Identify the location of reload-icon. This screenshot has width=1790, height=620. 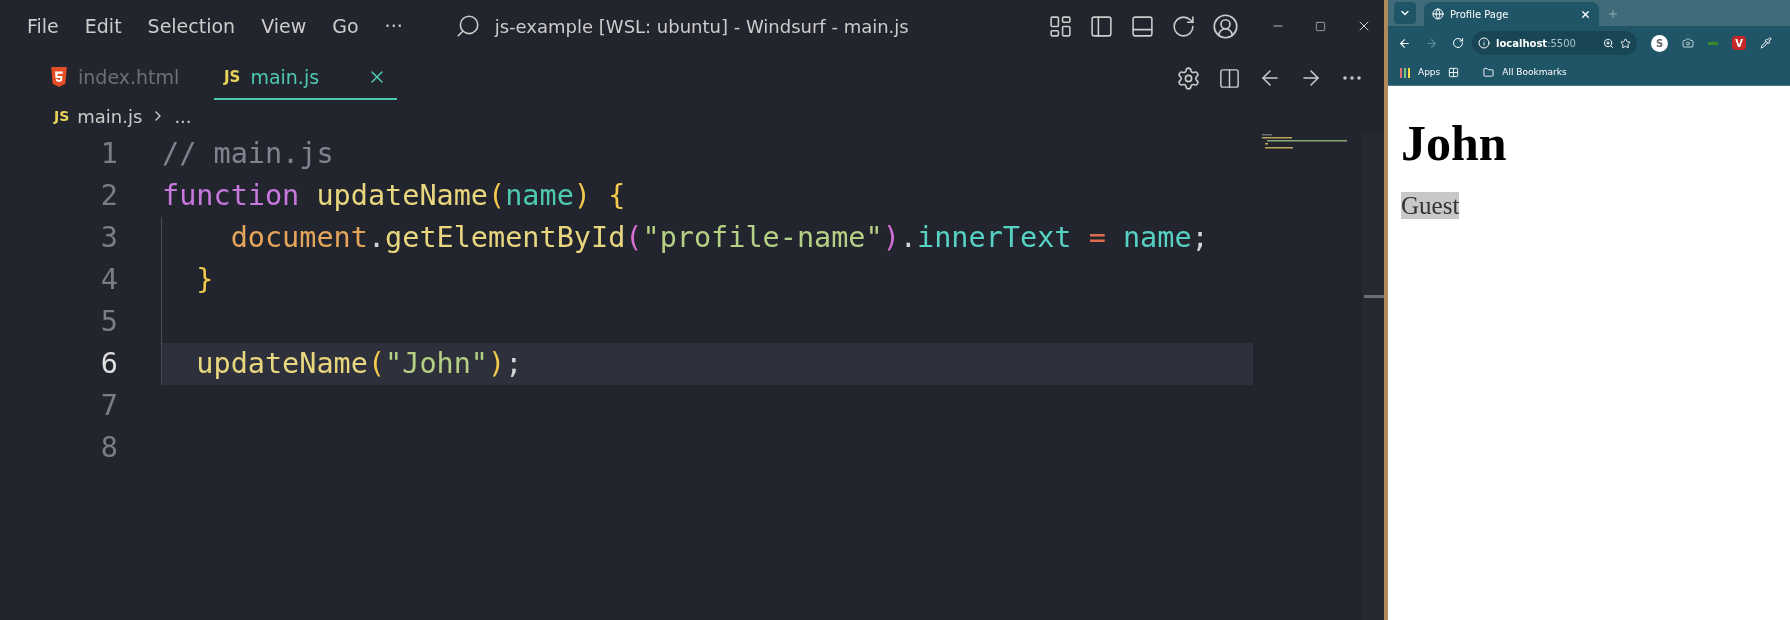
(1458, 43).